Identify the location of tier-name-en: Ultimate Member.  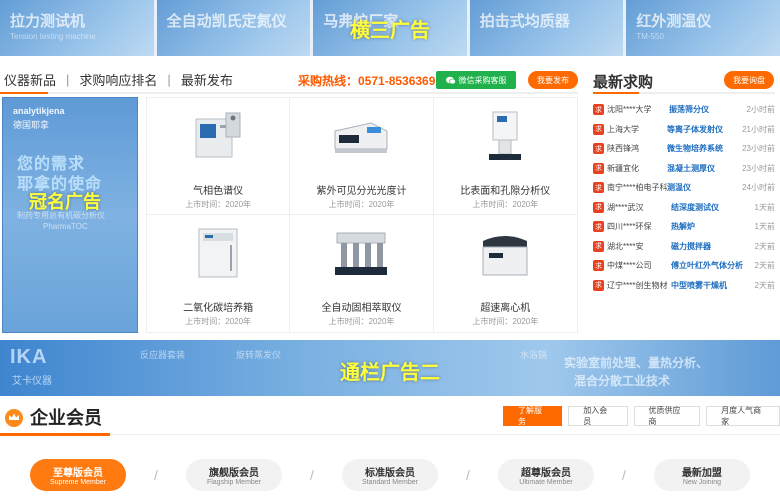
(546, 482).